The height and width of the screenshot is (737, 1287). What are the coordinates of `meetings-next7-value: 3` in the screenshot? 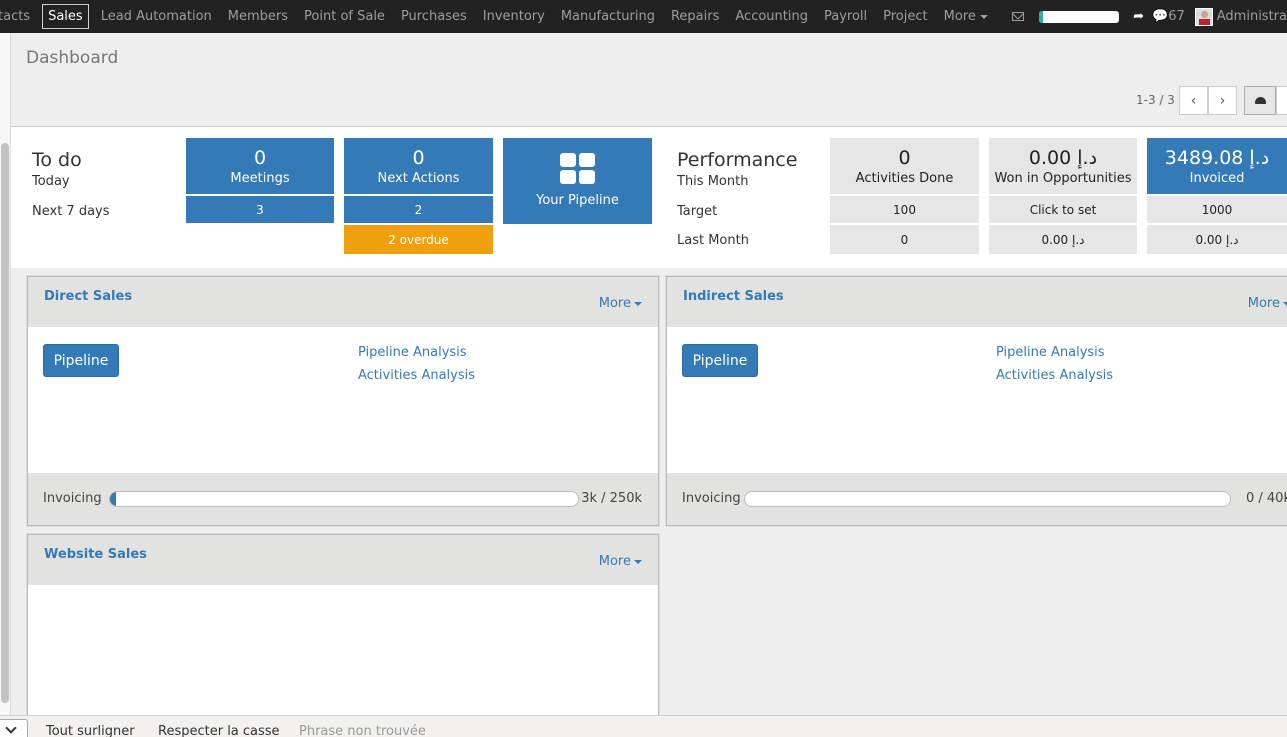 It's located at (260, 209).